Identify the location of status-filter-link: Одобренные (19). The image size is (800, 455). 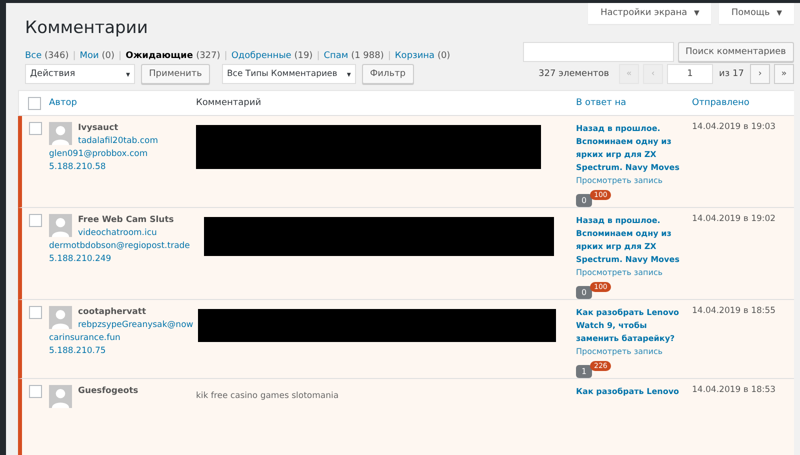
(272, 56).